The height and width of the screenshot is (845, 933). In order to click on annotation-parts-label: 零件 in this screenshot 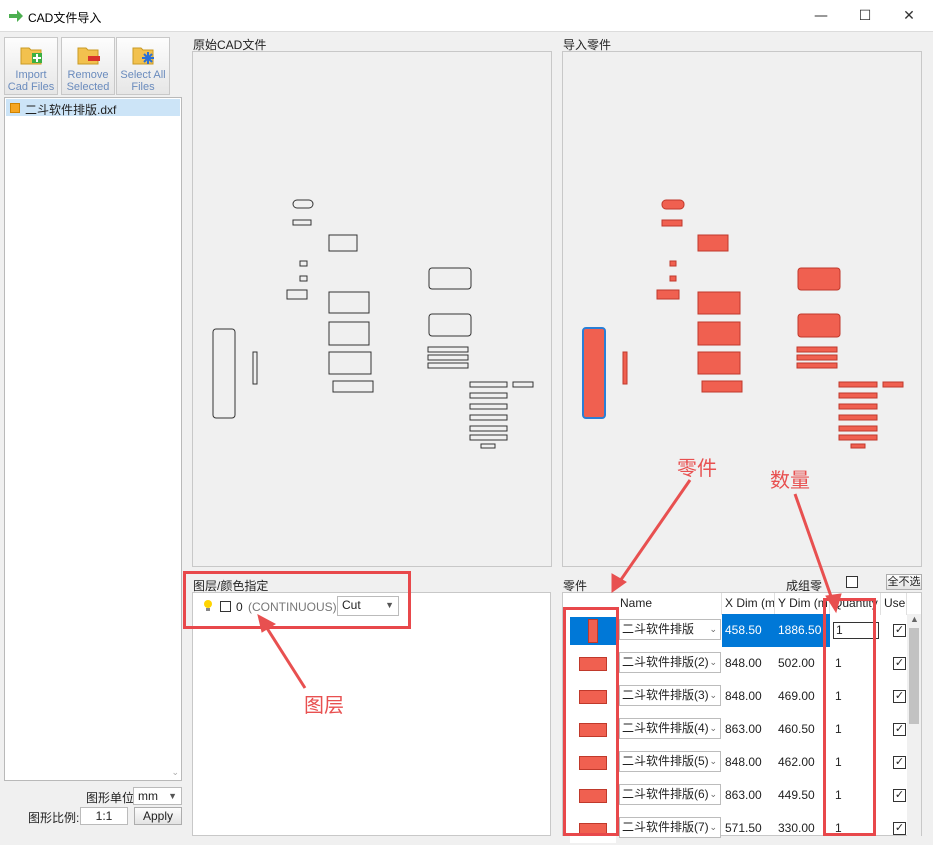, I will do `click(697, 468)`.